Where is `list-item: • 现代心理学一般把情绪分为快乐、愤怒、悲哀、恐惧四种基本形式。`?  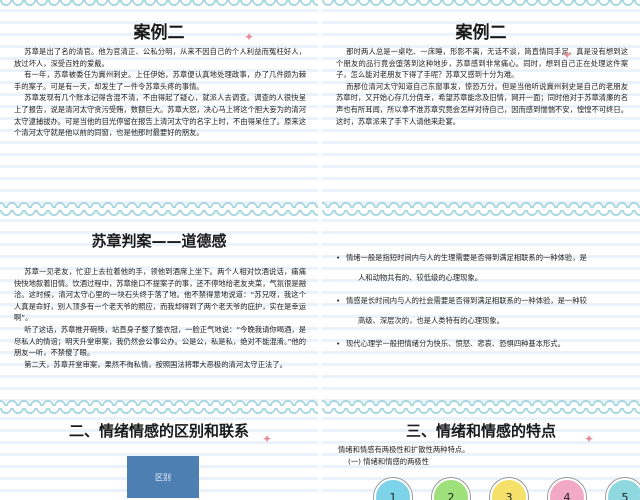
list-item: • 现代心理学一般把情绪分为快乐、愤怒、悲哀、恐惧四种基本形式。 is located at coordinates (482, 344).